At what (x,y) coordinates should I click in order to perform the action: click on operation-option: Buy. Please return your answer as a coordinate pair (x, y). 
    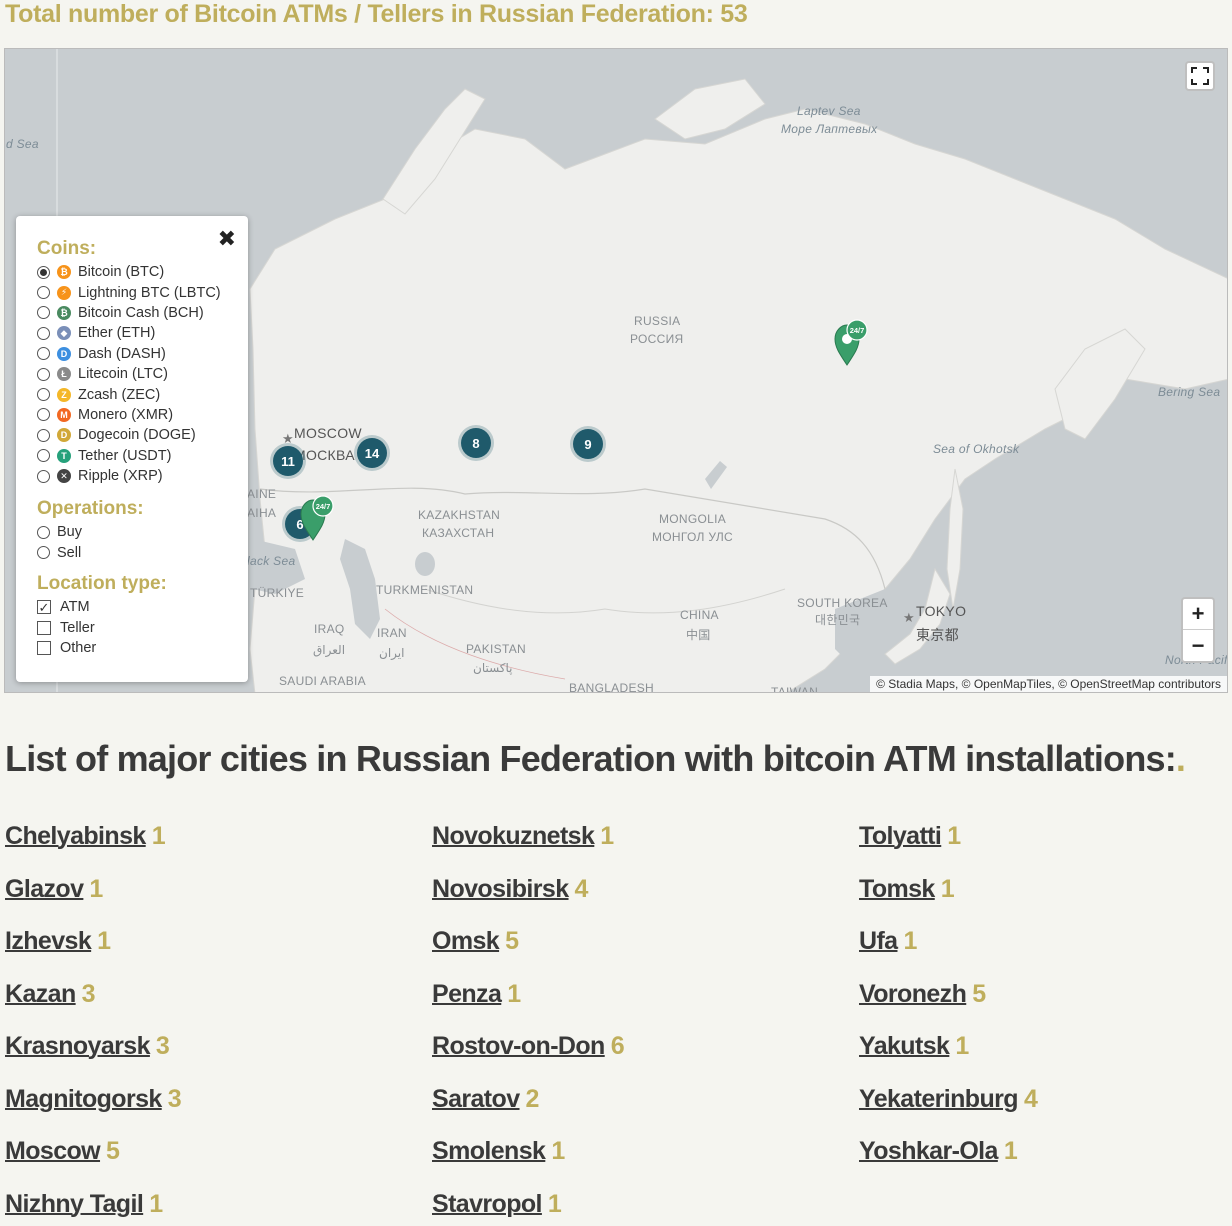
    Looking at the image, I should click on (133, 532).